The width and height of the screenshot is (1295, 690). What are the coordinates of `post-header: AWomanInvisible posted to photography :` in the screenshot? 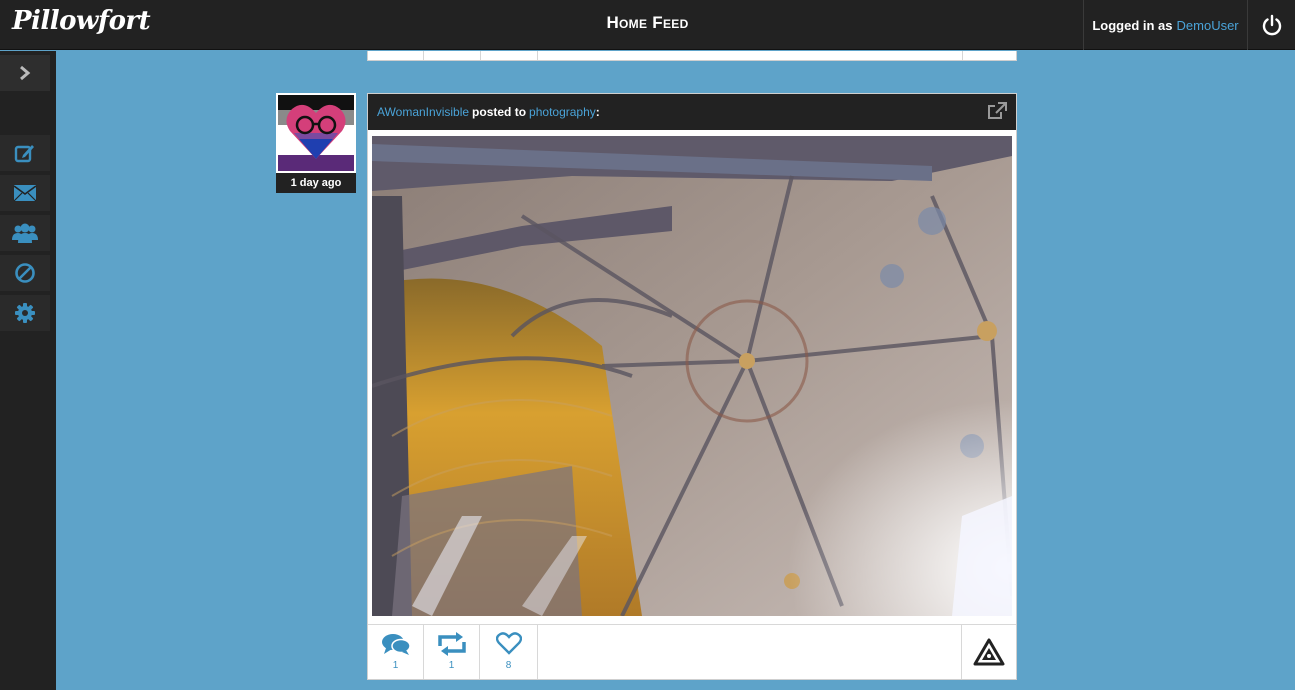 It's located at (692, 112).